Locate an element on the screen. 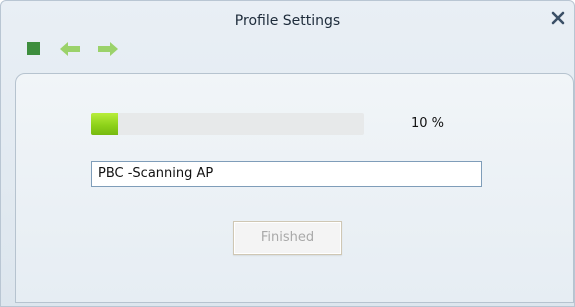  window-title: Profile Settings is located at coordinates (287, 21).